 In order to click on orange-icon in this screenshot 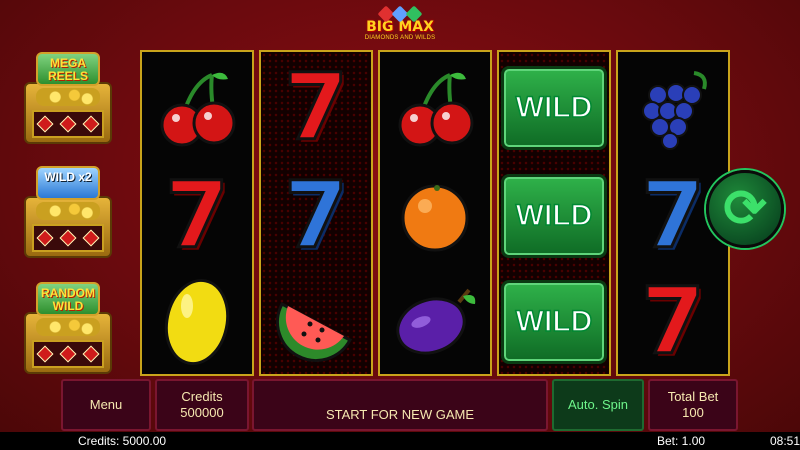, I will do `click(435, 216)`.